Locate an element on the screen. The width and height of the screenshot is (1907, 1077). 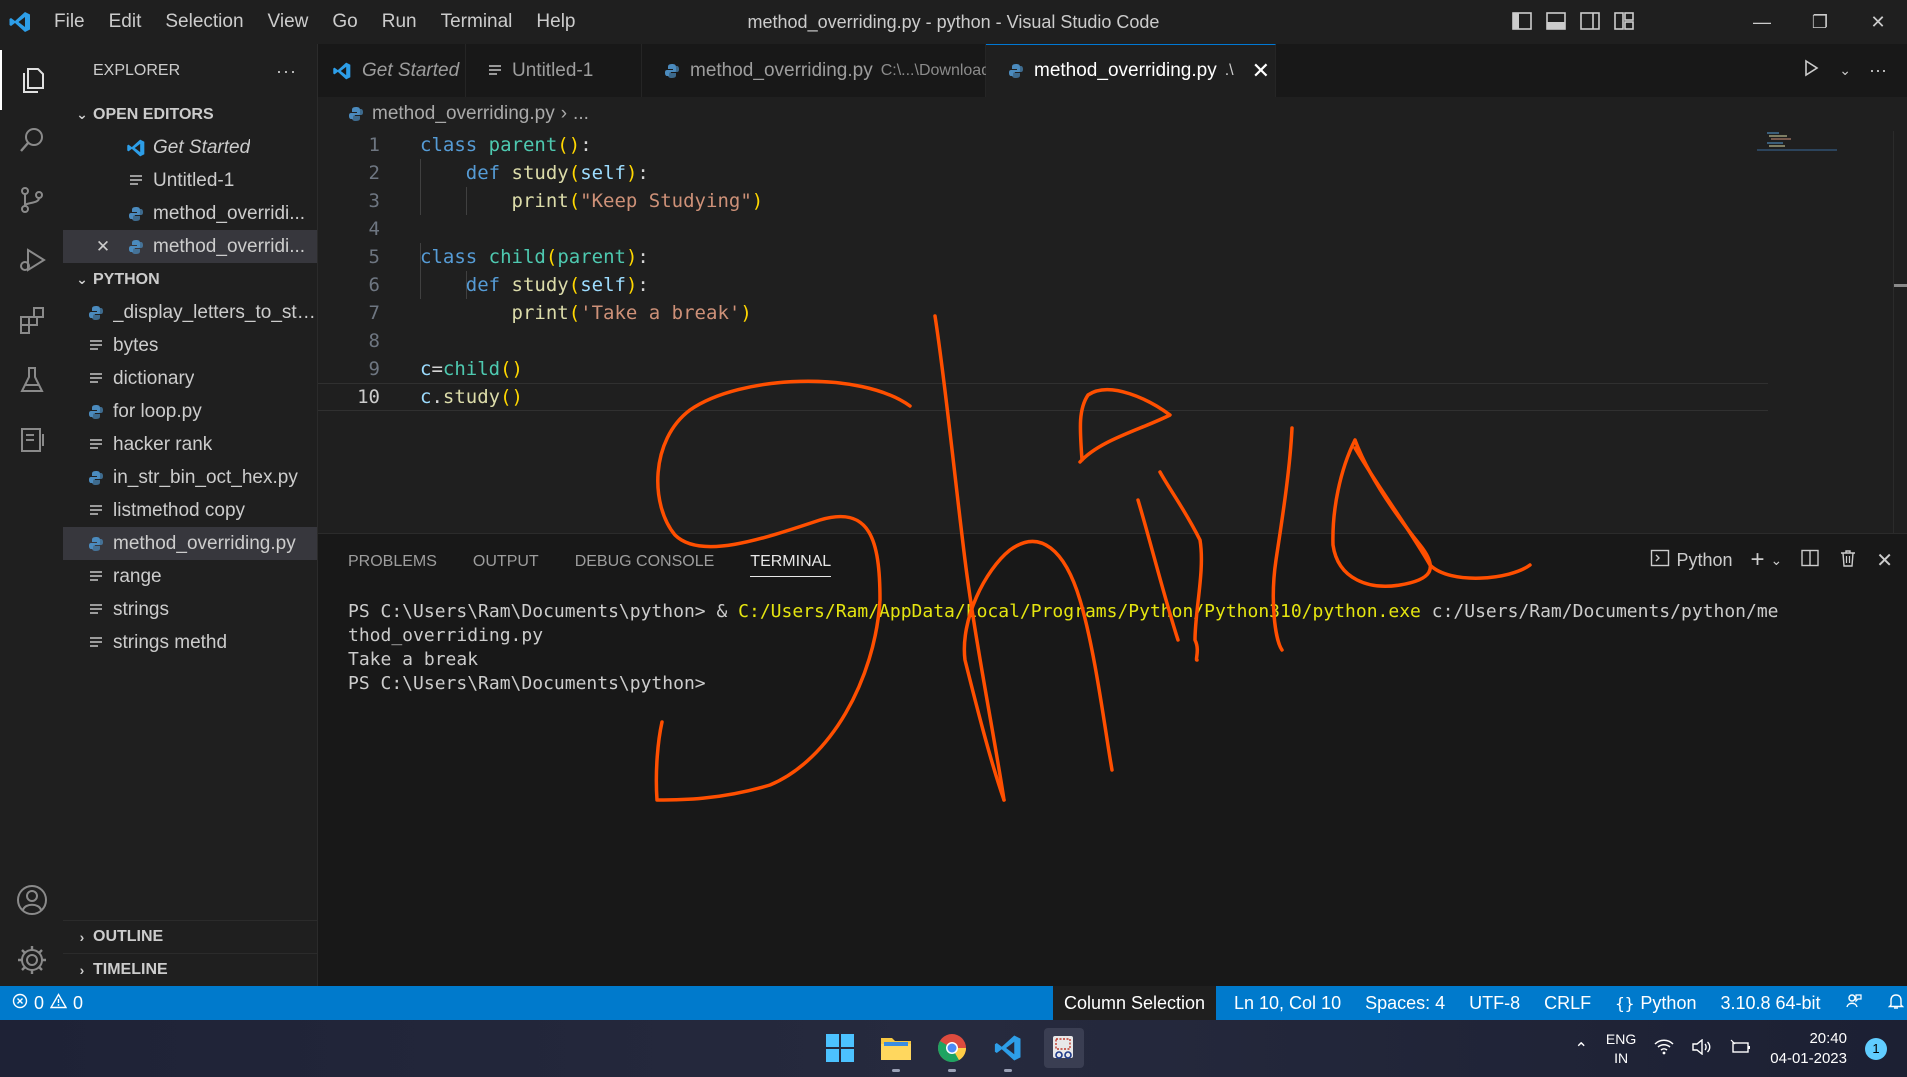
feedback-icon is located at coordinates (1854, 1003).